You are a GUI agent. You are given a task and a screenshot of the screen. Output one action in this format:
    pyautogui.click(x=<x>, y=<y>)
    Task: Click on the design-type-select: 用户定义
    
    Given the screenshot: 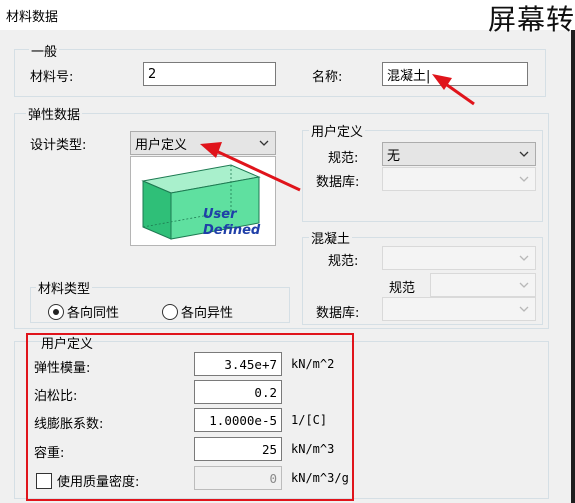 What is the action you would take?
    pyautogui.click(x=203, y=143)
    